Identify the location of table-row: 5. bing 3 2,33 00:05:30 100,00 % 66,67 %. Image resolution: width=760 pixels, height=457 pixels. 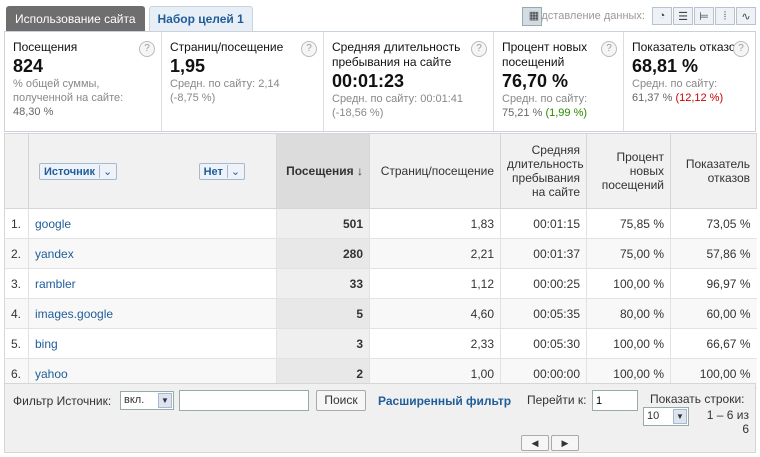
(380, 343).